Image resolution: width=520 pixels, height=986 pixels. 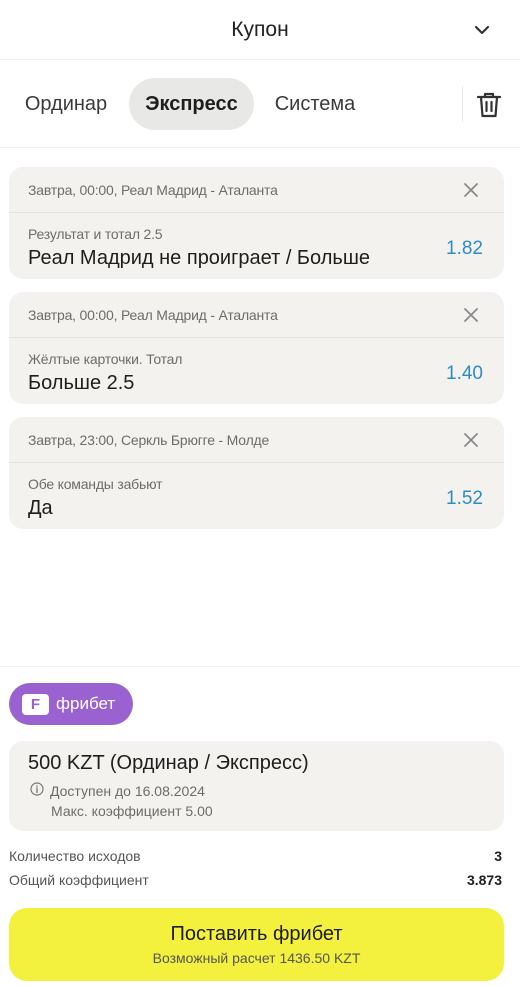 I want to click on freebet-toggle-button: F фрибет, so click(x=71, y=704).